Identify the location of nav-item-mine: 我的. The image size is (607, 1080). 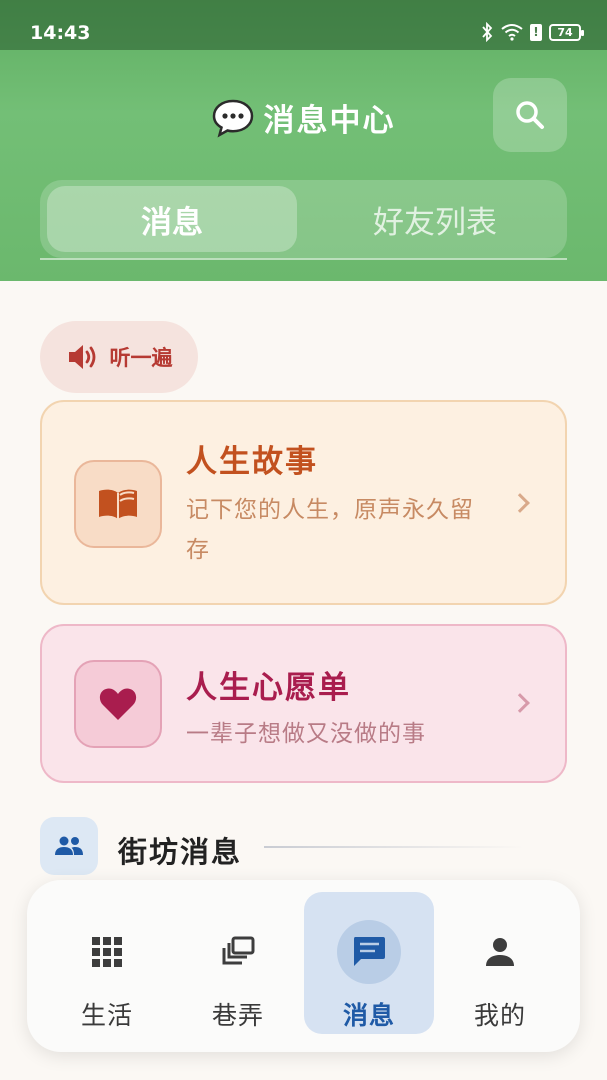
(500, 963).